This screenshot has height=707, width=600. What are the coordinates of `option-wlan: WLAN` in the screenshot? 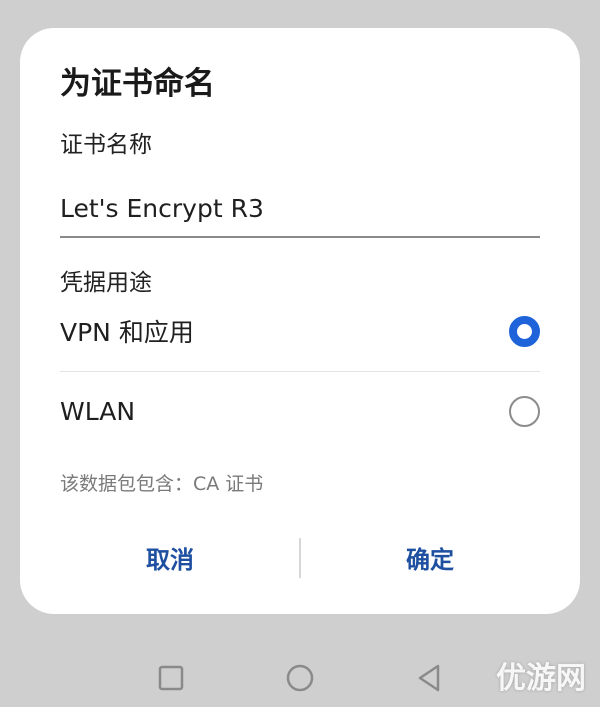 It's located at (300, 411).